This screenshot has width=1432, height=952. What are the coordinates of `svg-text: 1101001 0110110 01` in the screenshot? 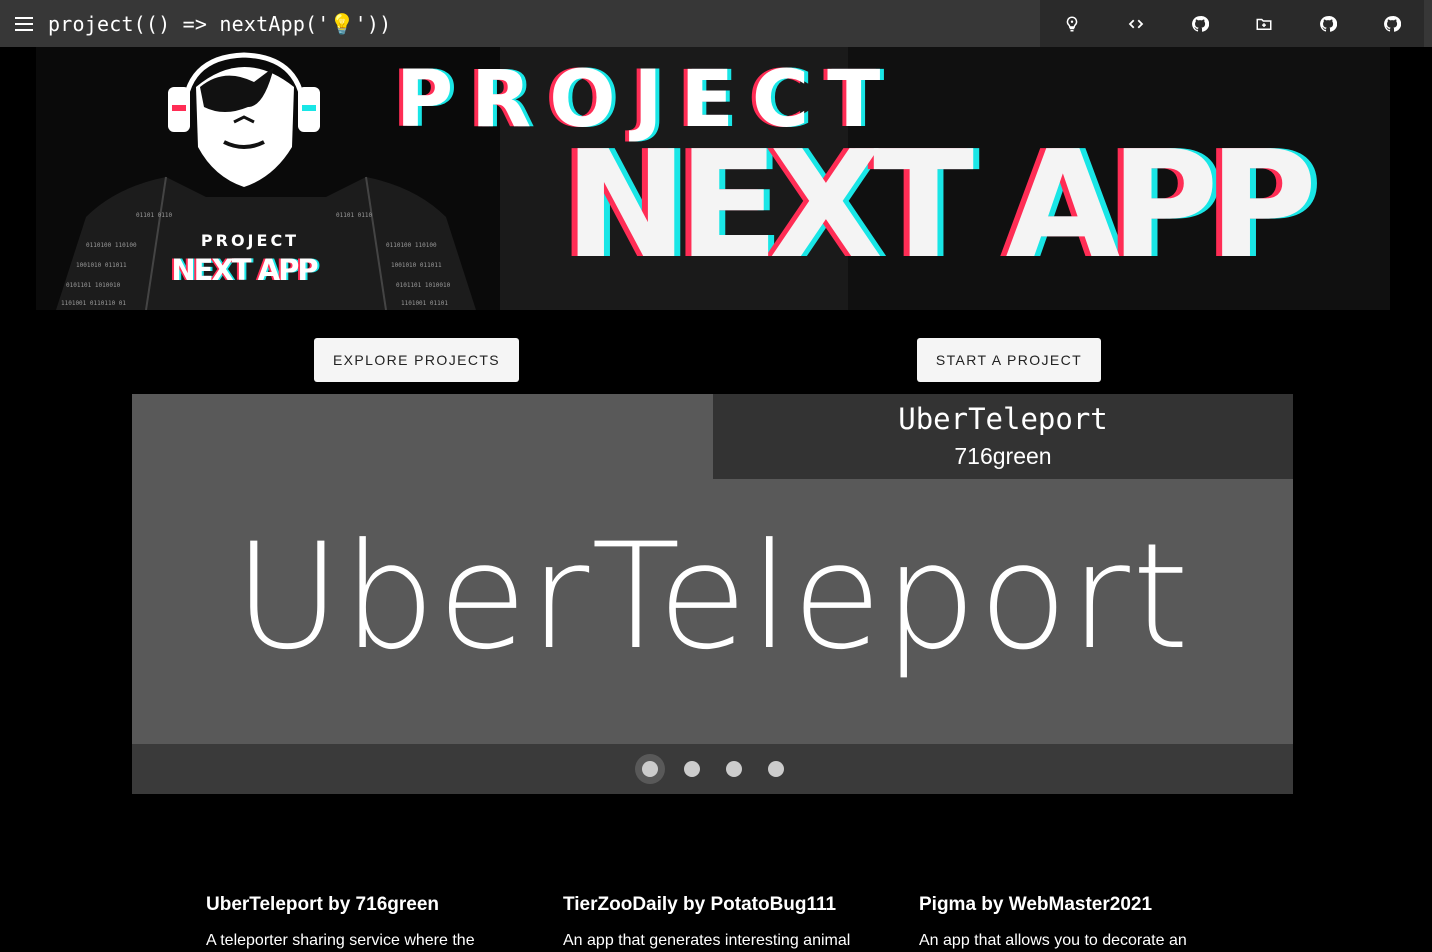 It's located at (93, 303).